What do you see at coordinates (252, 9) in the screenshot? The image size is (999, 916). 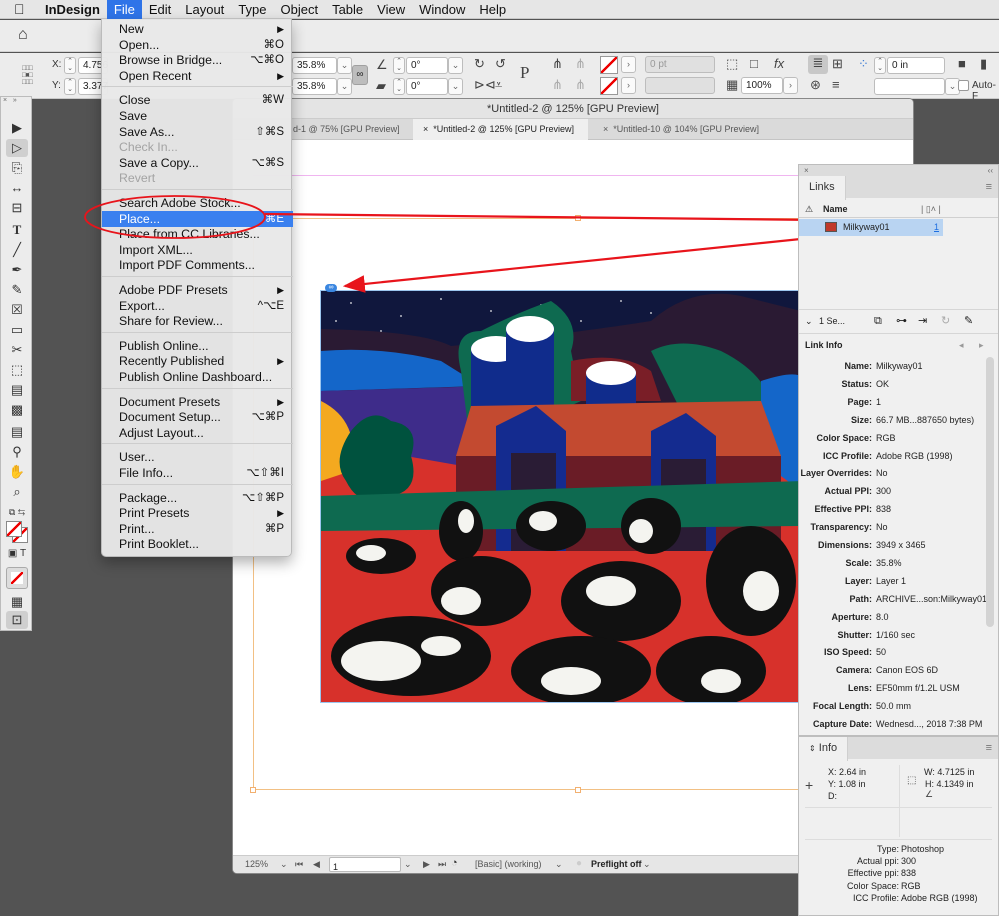 I see `menu-type: Type` at bounding box center [252, 9].